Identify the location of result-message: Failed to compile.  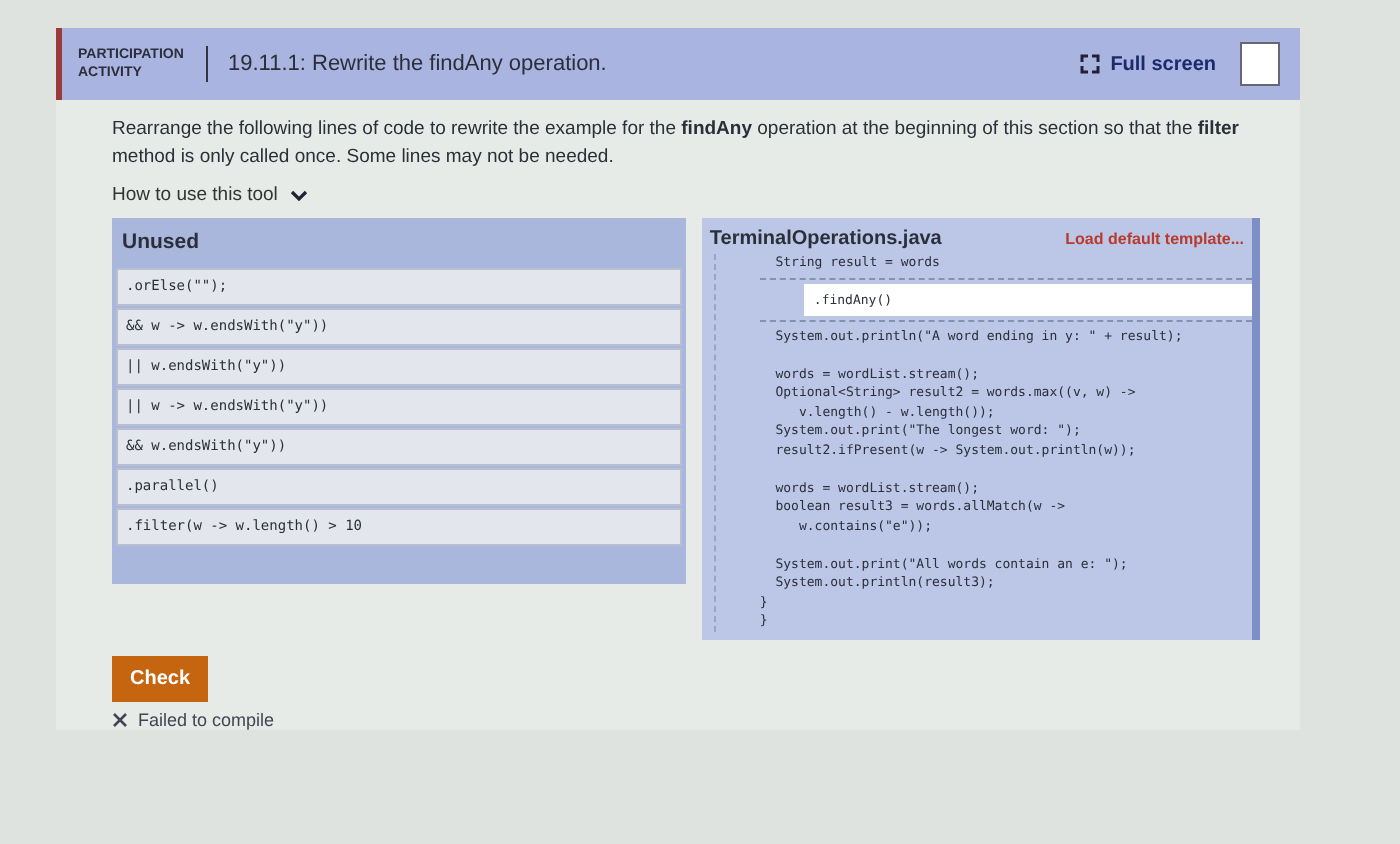
(206, 719).